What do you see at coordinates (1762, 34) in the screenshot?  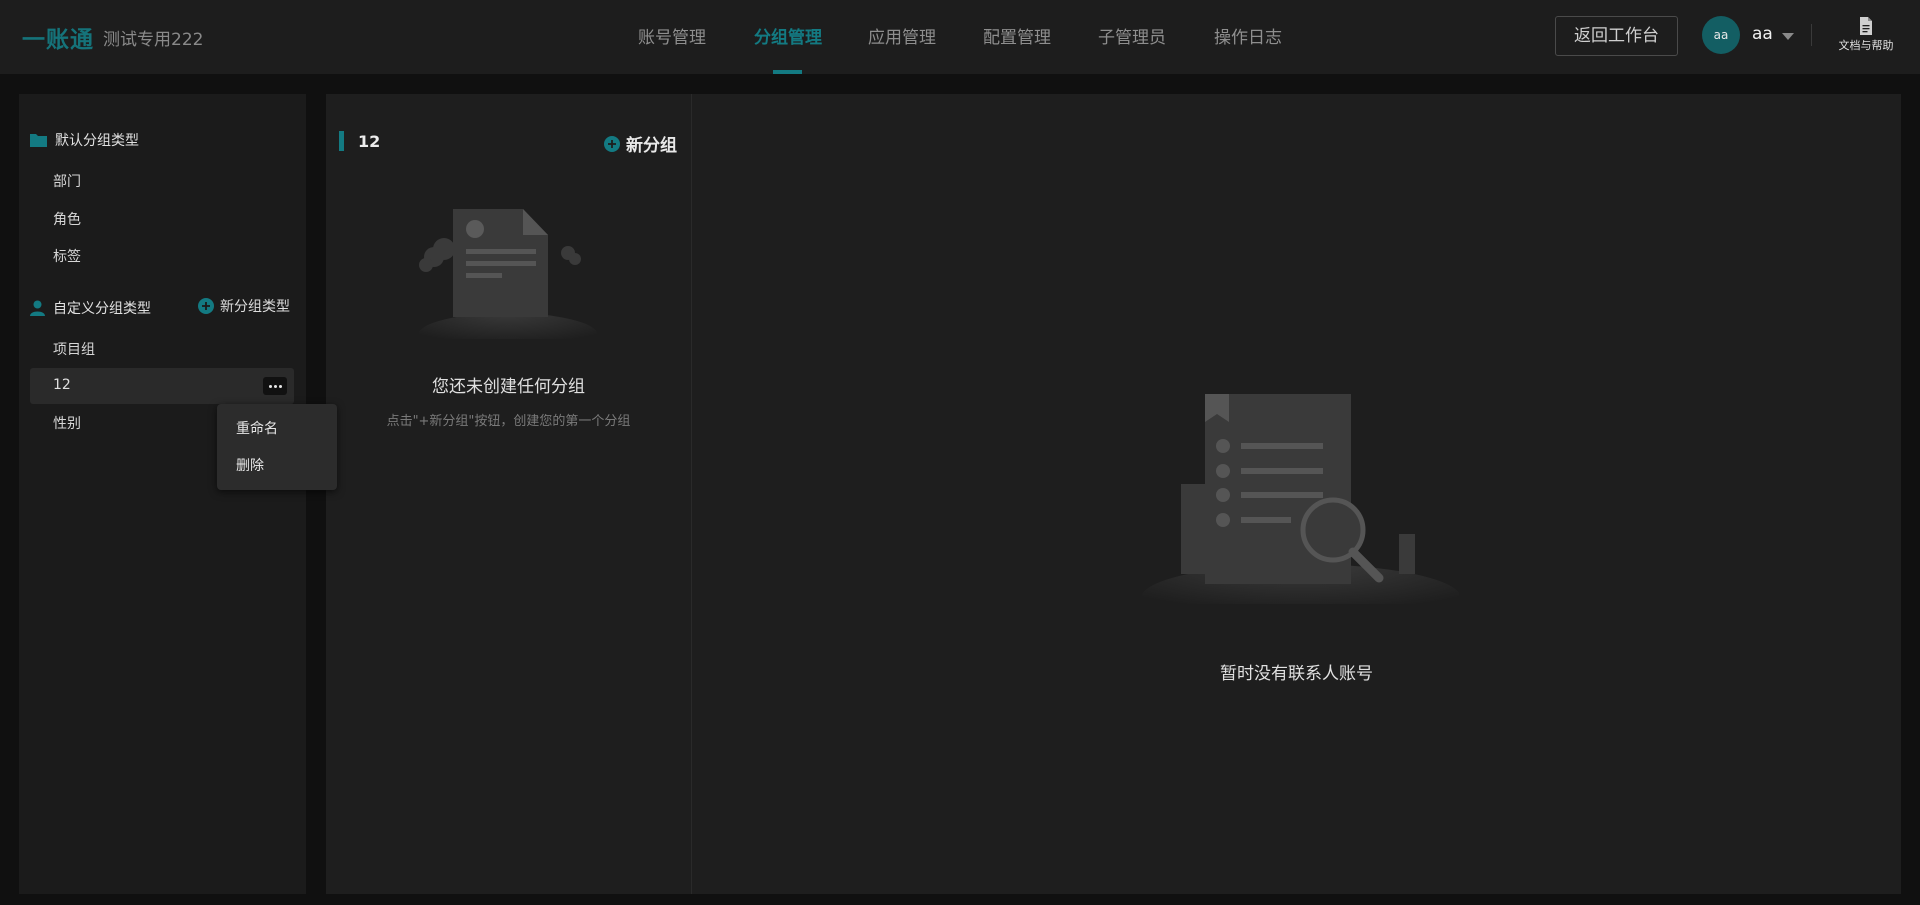 I see `username: aa` at bounding box center [1762, 34].